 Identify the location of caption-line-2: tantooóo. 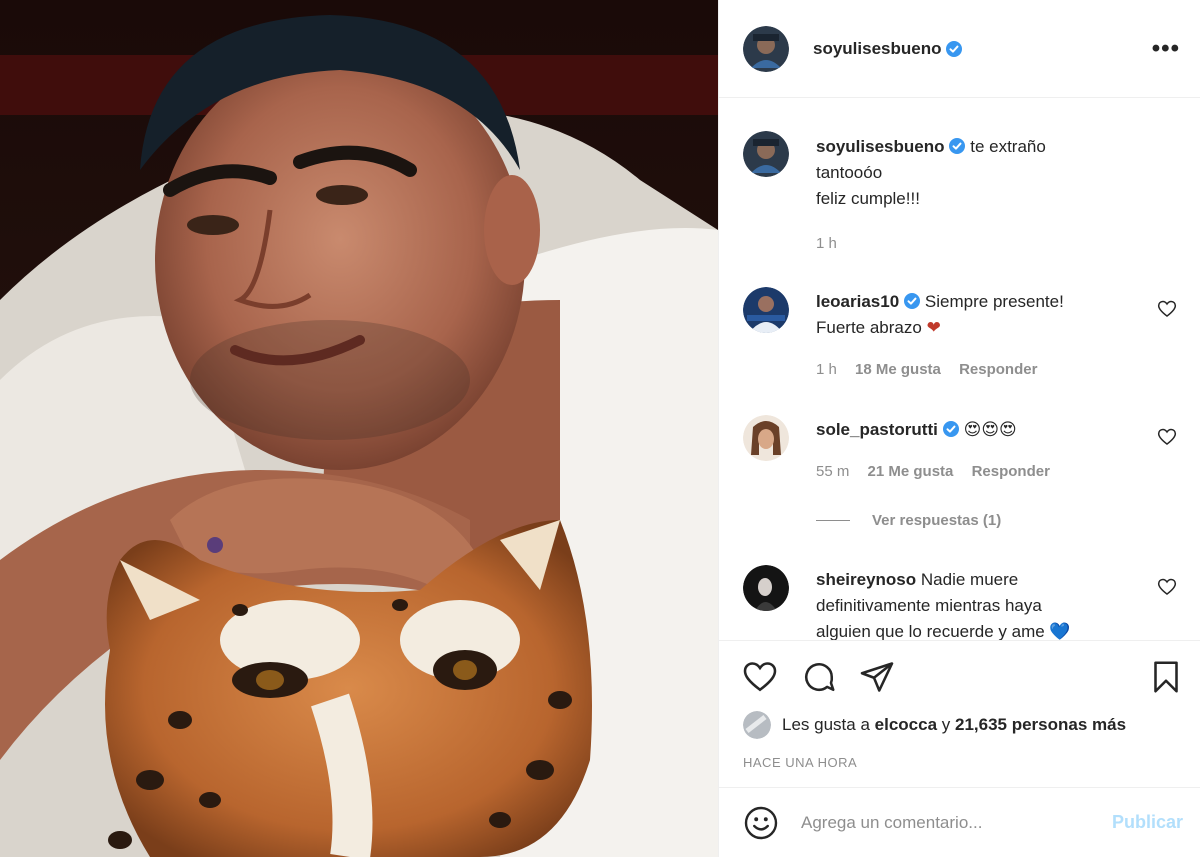
(849, 172).